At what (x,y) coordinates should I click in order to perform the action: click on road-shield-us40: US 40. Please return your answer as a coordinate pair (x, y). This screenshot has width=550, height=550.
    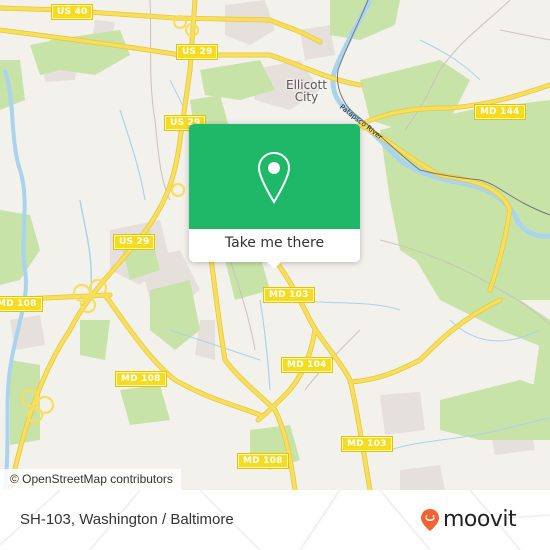
    Looking at the image, I should click on (72, 12).